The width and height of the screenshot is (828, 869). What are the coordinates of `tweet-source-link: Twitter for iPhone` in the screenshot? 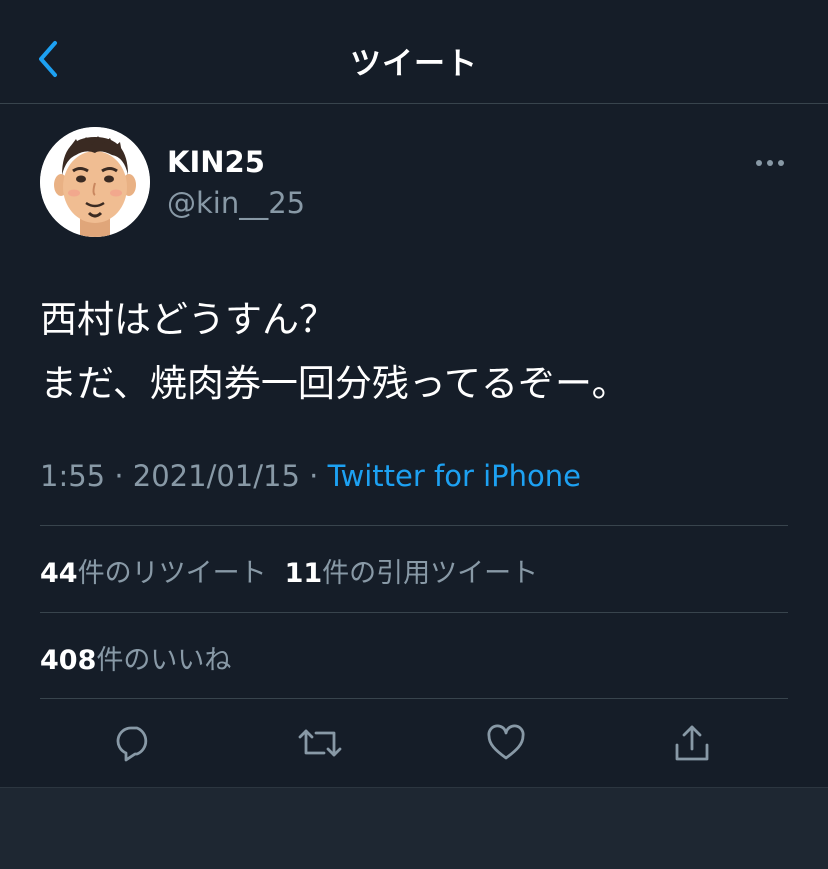 It's located at (454, 476).